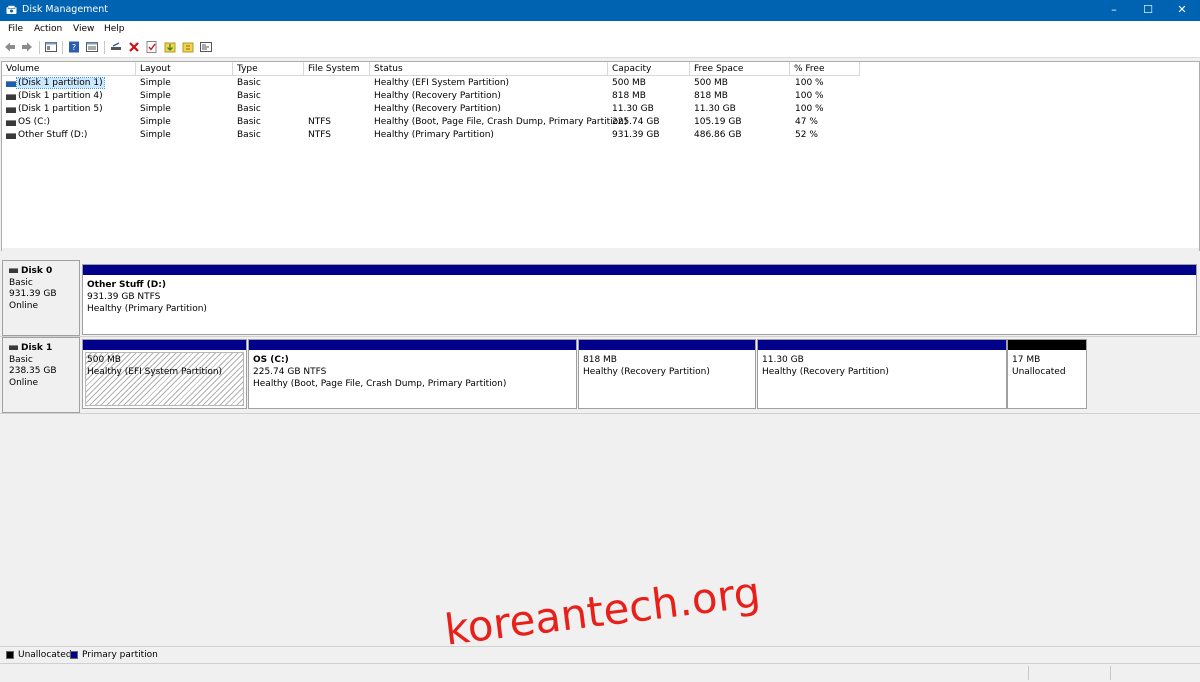 The height and width of the screenshot is (682, 1200). I want to click on delete-icon, so click(134, 47).